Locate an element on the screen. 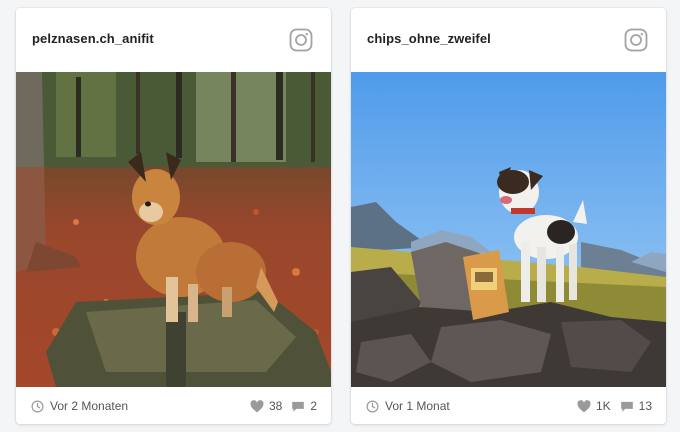 The width and height of the screenshot is (680, 432). post-footer: Vor 1 Monat 1K 13 is located at coordinates (508, 405).